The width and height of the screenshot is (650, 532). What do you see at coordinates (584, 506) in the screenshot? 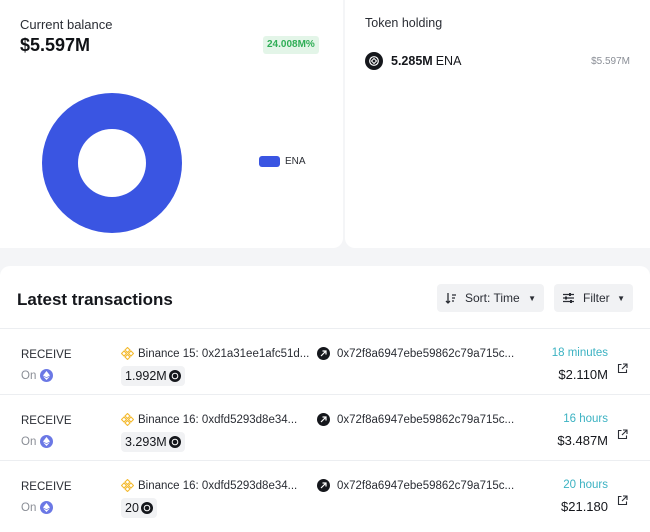
I see `transaction-usd-value: $21.180` at bounding box center [584, 506].